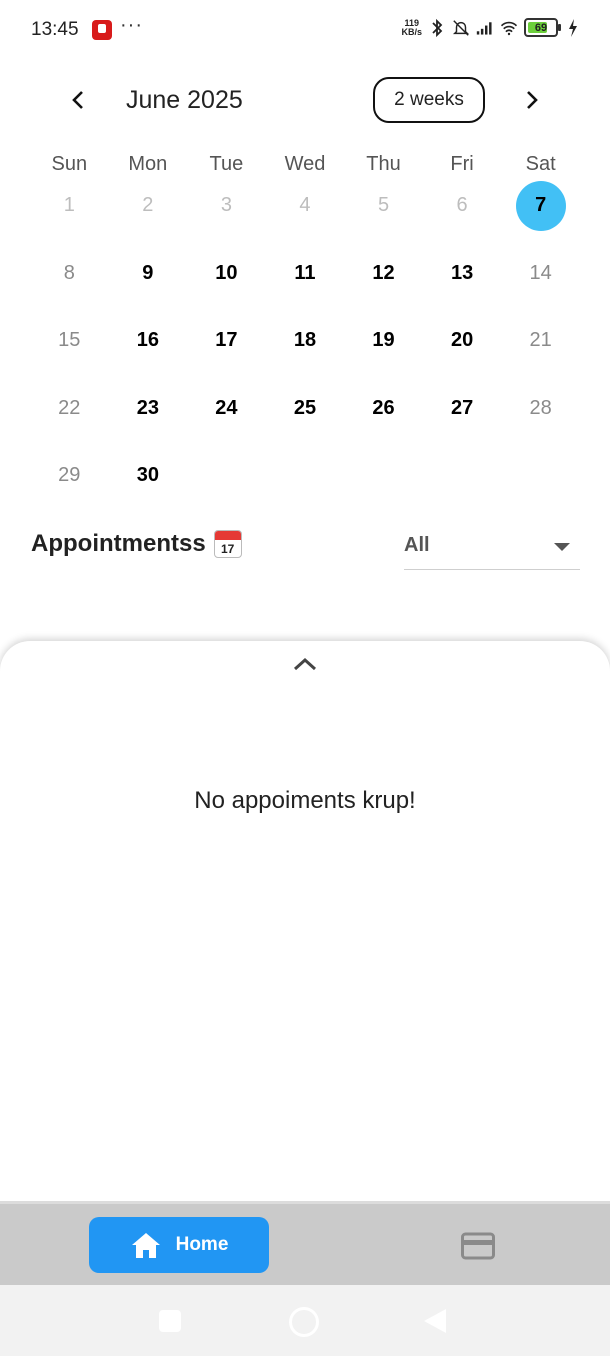 The width and height of the screenshot is (610, 1356). I want to click on calendar-day-number: 30, so click(147, 475).